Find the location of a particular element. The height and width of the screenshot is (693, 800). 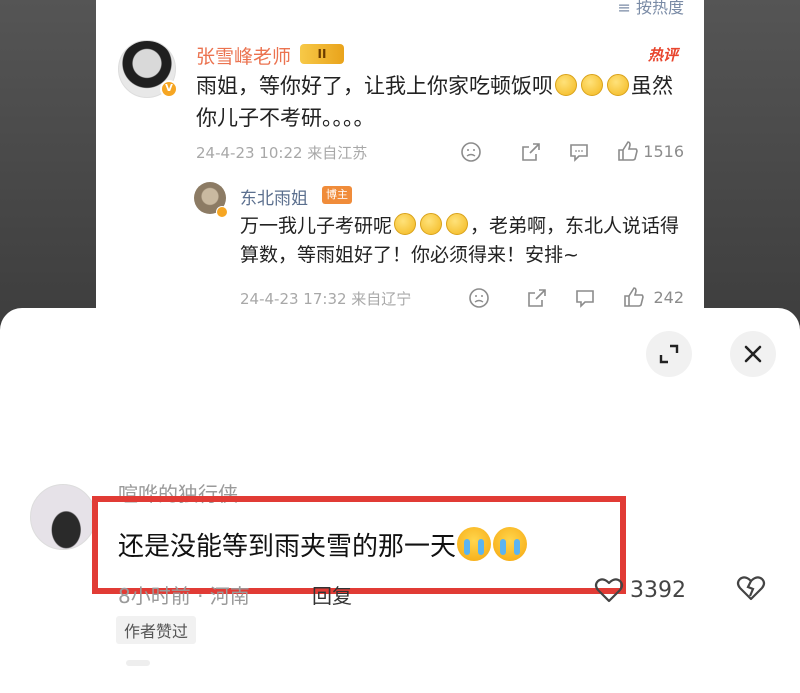

close-button is located at coordinates (753, 354).